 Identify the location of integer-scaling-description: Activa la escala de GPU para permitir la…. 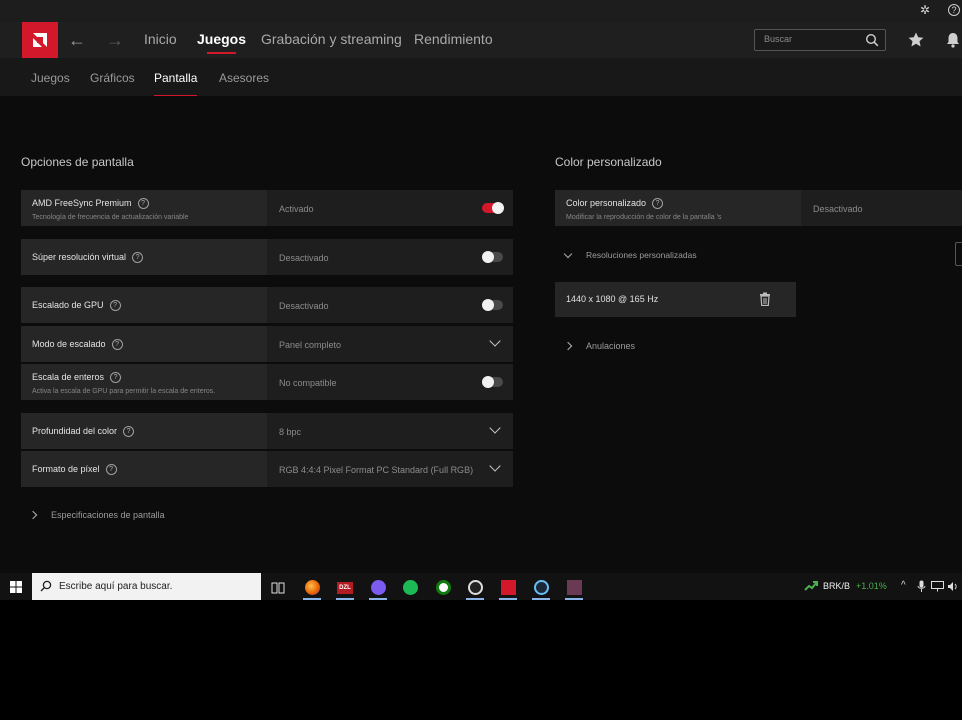
(124, 391).